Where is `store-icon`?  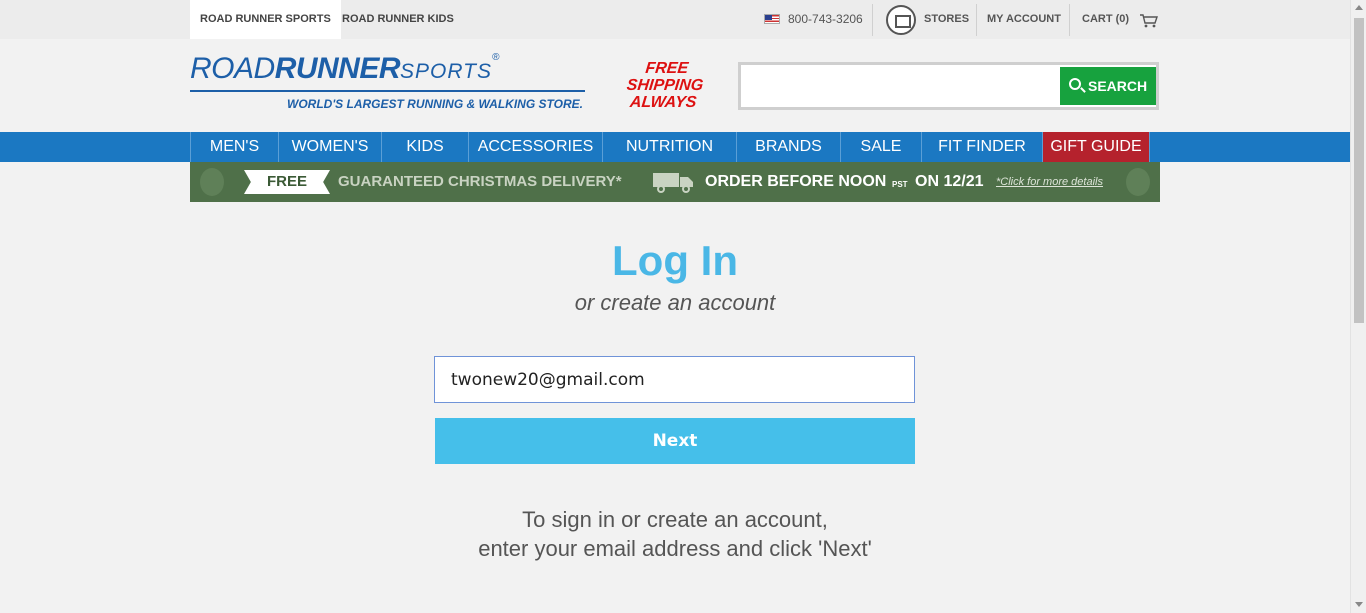
store-icon is located at coordinates (901, 20).